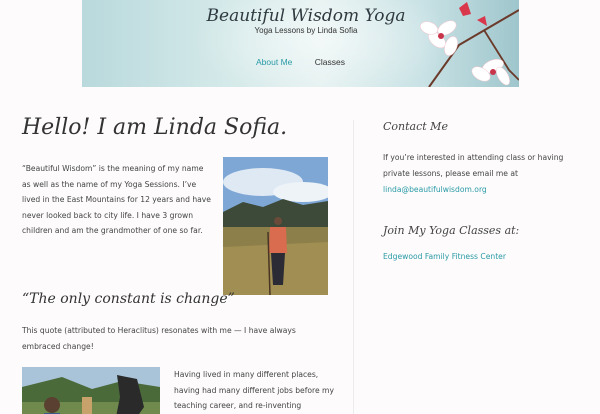 Image resolution: width=600 pixels, height=414 pixels. I want to click on join-heading: Join My Yoga Classes at:, so click(451, 230).